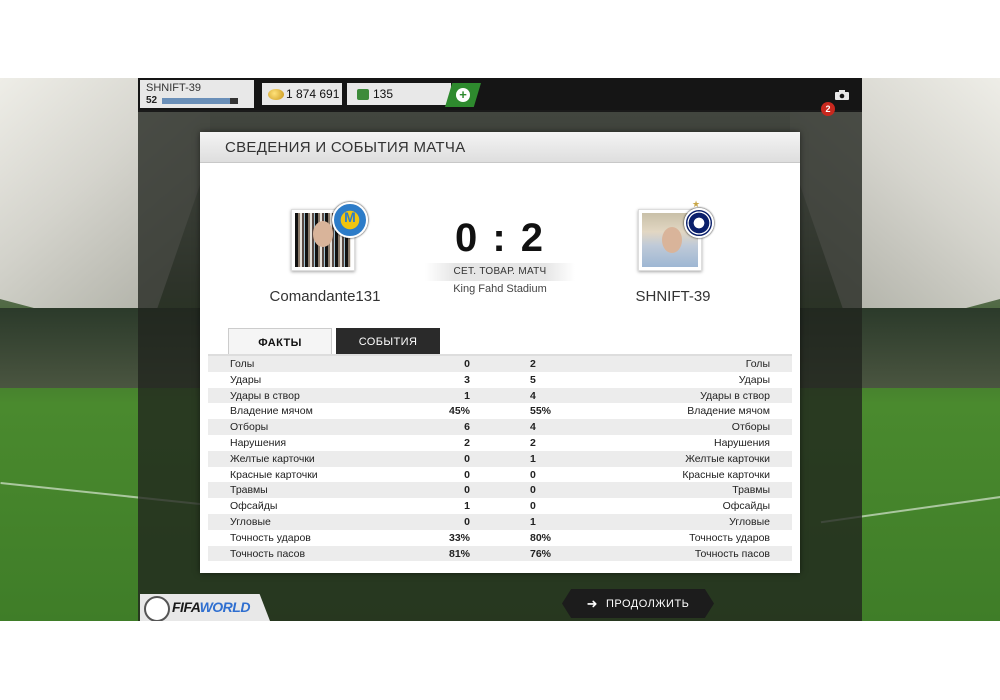 This screenshot has width=1000, height=700. I want to click on table-row: Угловые 0 1 Угловые, so click(500, 521).